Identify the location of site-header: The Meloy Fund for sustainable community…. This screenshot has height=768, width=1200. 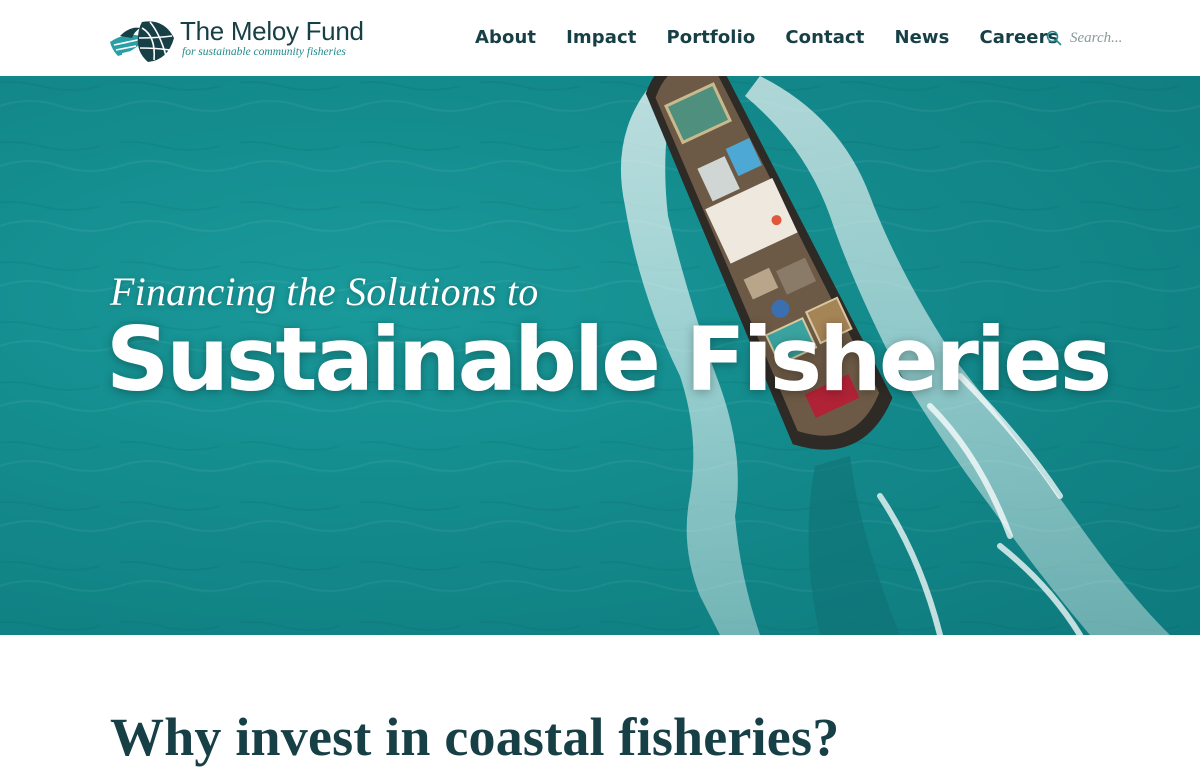
(600, 38).